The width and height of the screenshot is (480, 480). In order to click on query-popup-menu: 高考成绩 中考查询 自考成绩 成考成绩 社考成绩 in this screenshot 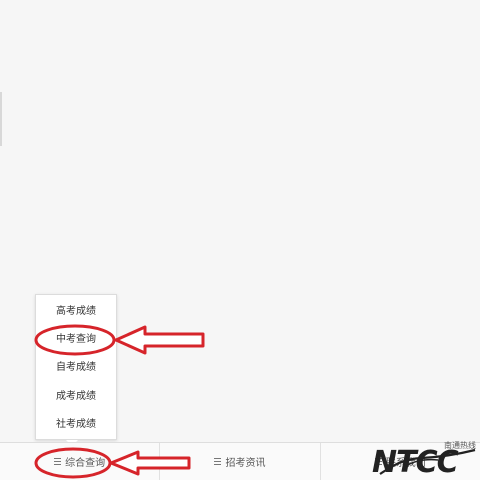, I will do `click(76, 367)`.